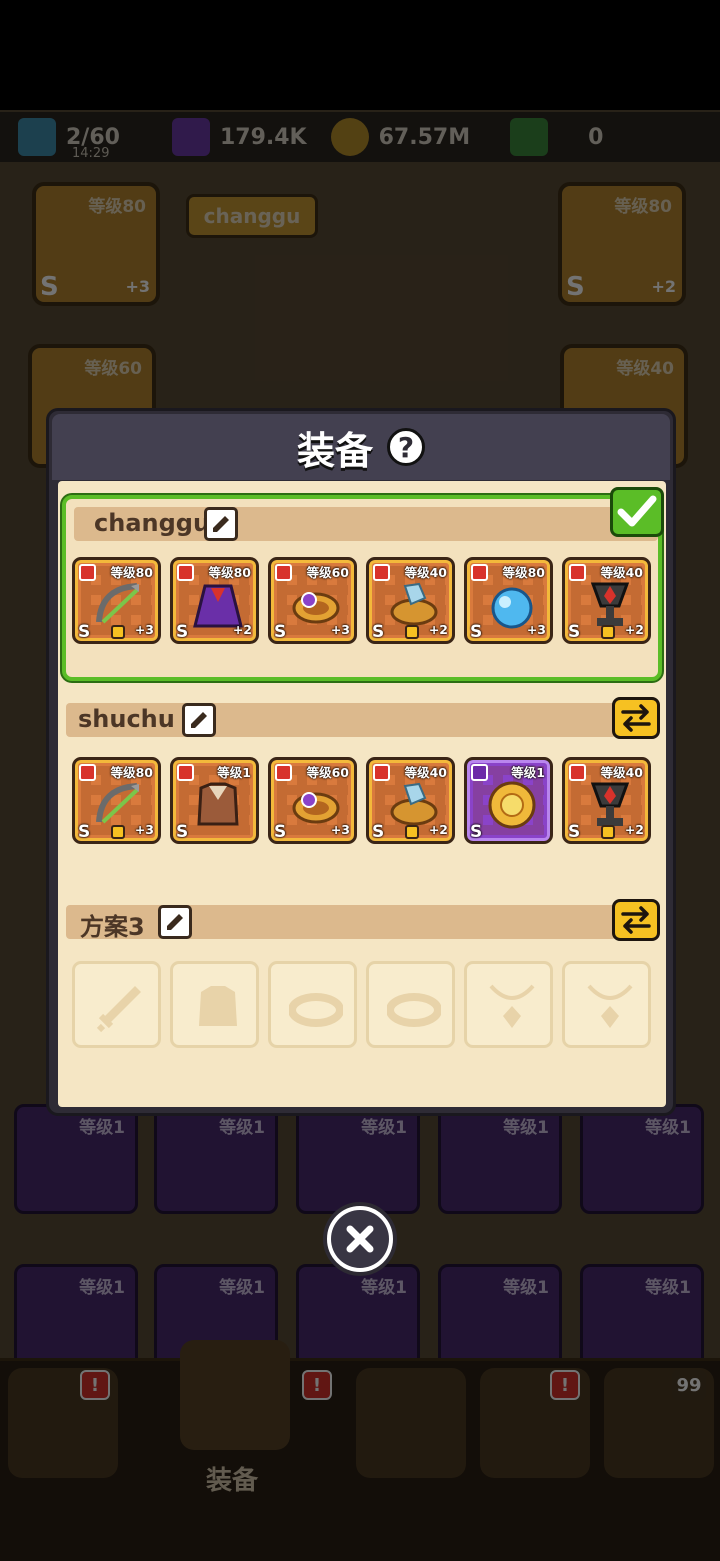 The height and width of the screenshot is (1561, 720). What do you see at coordinates (341, 720) in the screenshot?
I see `preset-name-bar: shuchu` at bounding box center [341, 720].